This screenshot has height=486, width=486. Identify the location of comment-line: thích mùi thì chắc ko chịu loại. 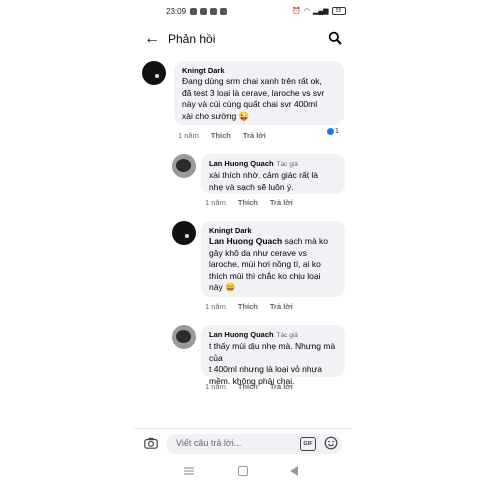
(265, 275).